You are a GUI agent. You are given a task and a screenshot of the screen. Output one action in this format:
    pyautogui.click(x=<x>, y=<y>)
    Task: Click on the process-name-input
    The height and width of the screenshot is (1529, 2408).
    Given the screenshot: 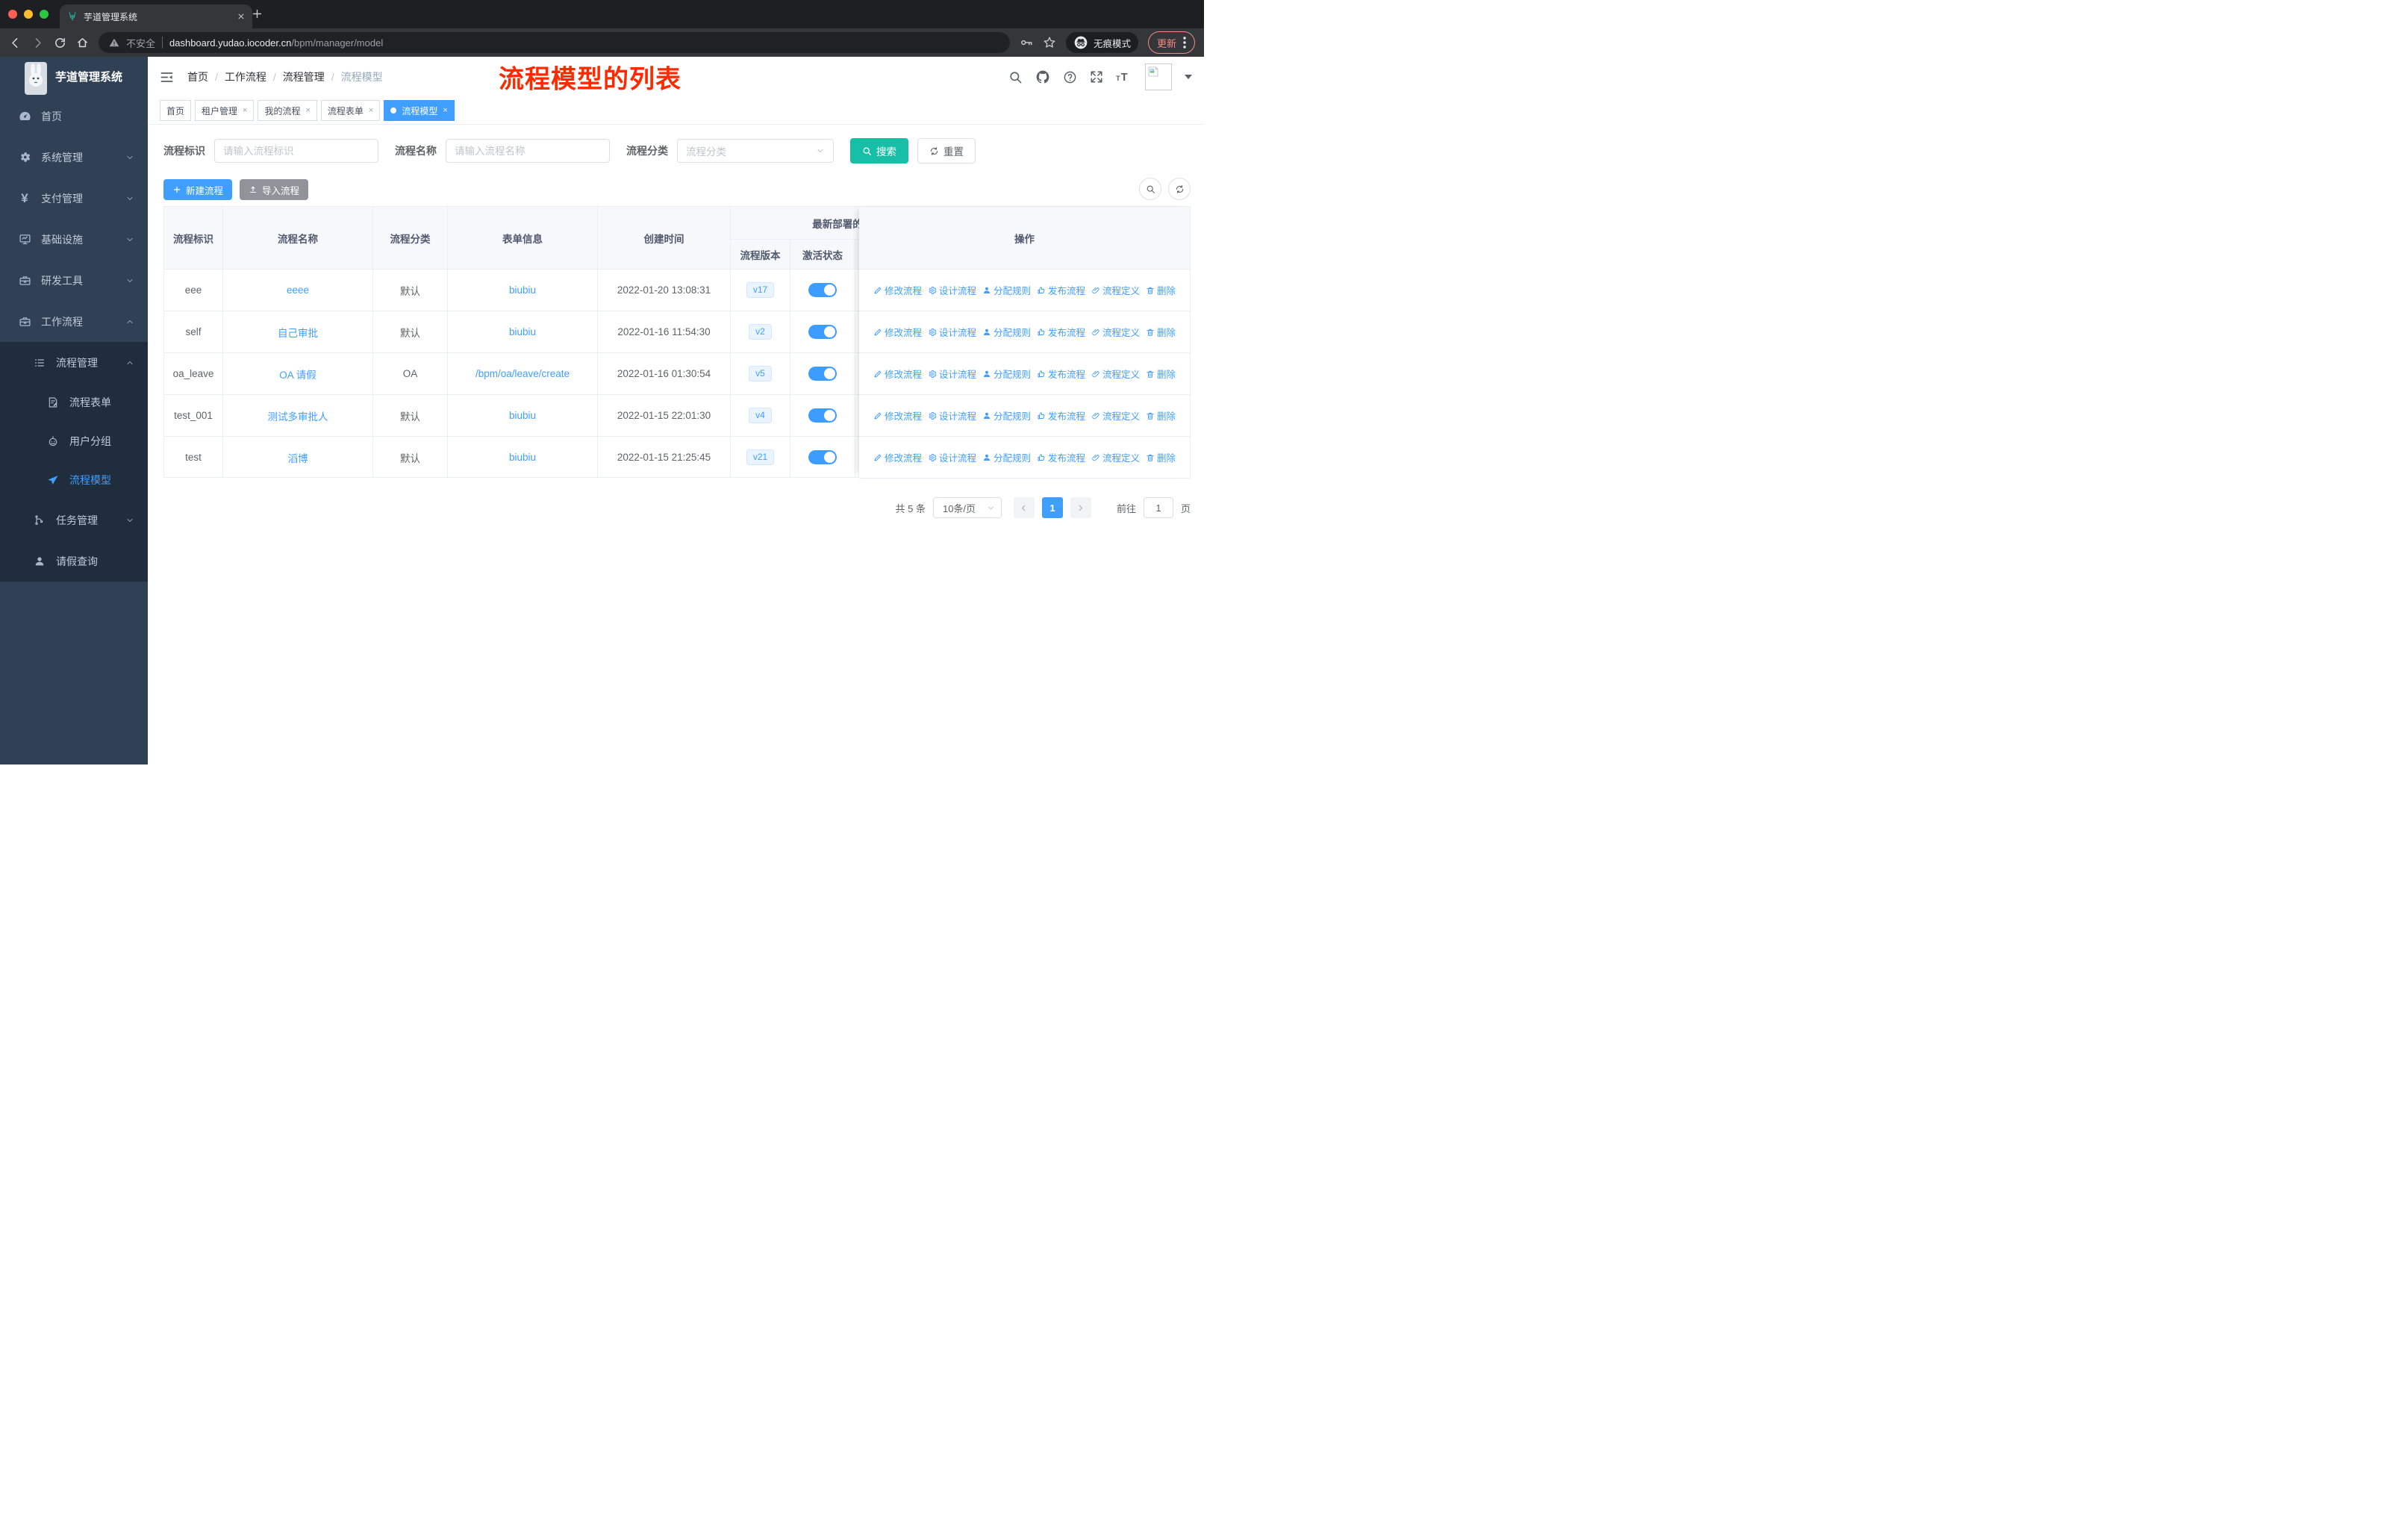 What is the action you would take?
    pyautogui.click(x=528, y=151)
    